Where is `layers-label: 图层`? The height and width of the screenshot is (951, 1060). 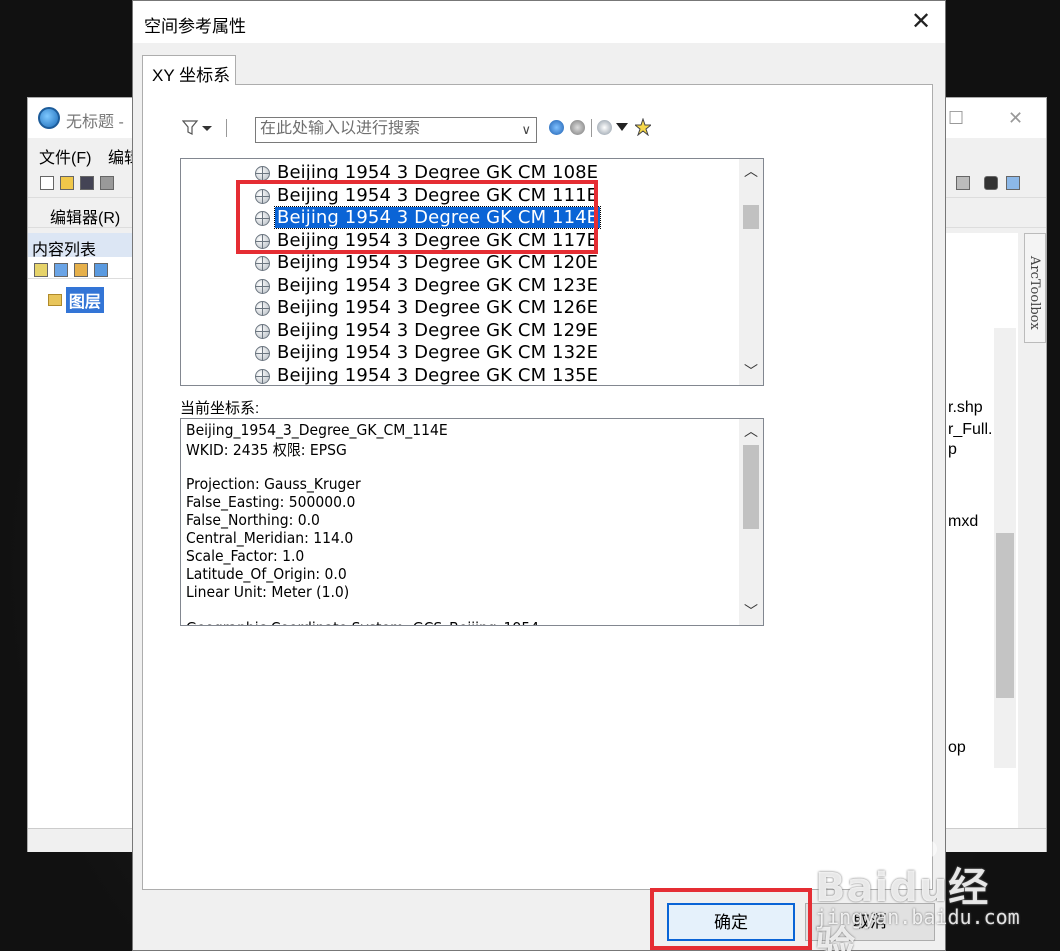 layers-label: 图层 is located at coordinates (84, 300).